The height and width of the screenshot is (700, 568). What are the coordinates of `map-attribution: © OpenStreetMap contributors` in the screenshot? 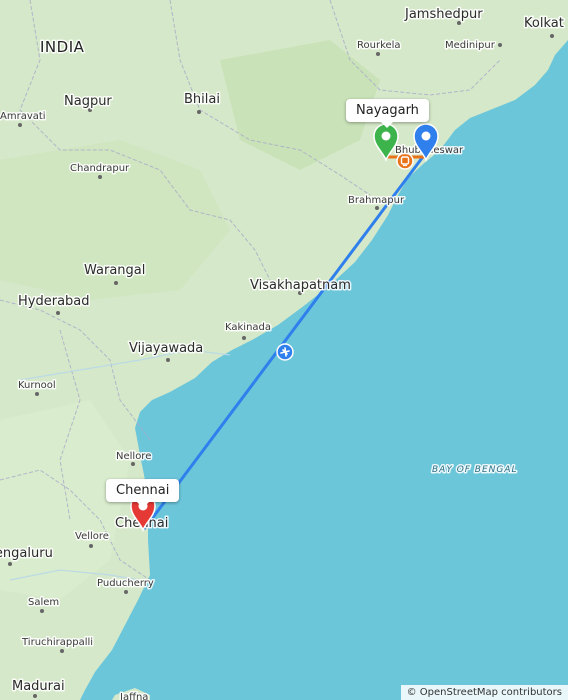 It's located at (484, 692).